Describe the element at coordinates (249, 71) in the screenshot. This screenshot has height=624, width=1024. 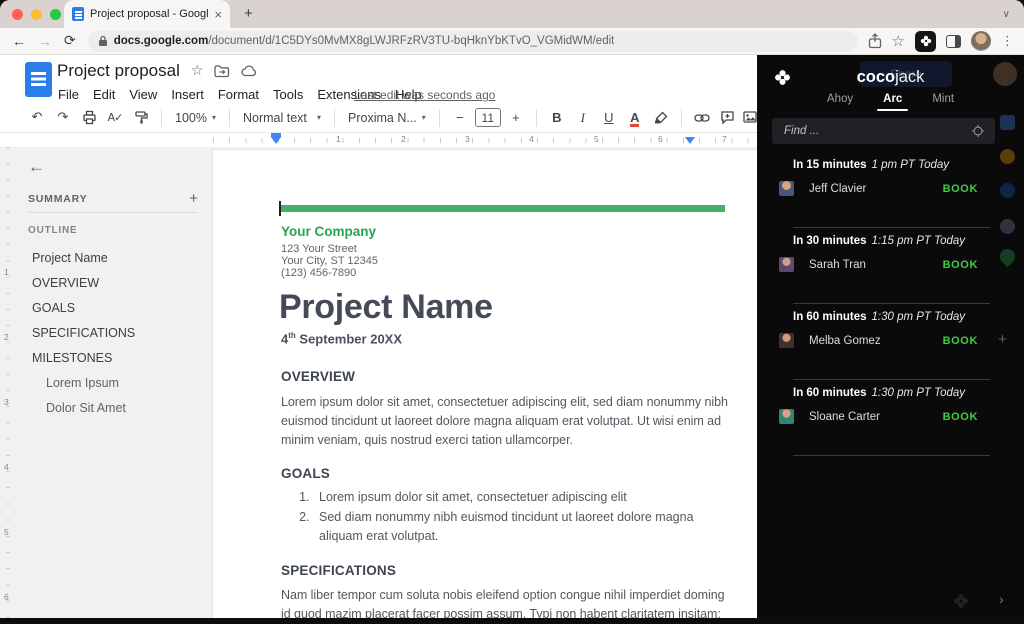
I see `cloud-saved-icon` at that location.